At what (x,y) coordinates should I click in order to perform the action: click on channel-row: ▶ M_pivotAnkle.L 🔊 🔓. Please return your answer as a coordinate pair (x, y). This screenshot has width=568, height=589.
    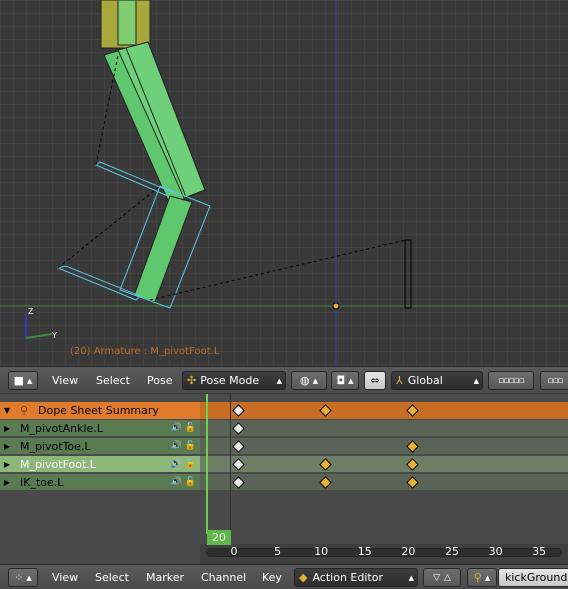
    Looking at the image, I should click on (100, 428).